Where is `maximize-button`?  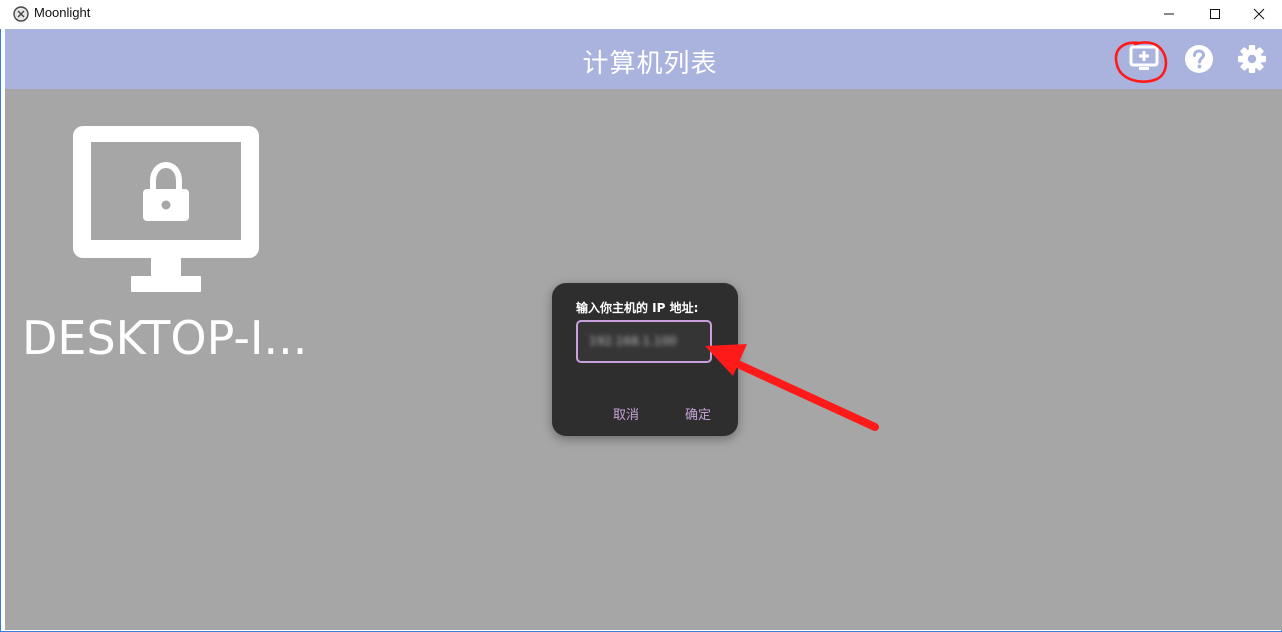 maximize-button is located at coordinates (1215, 14).